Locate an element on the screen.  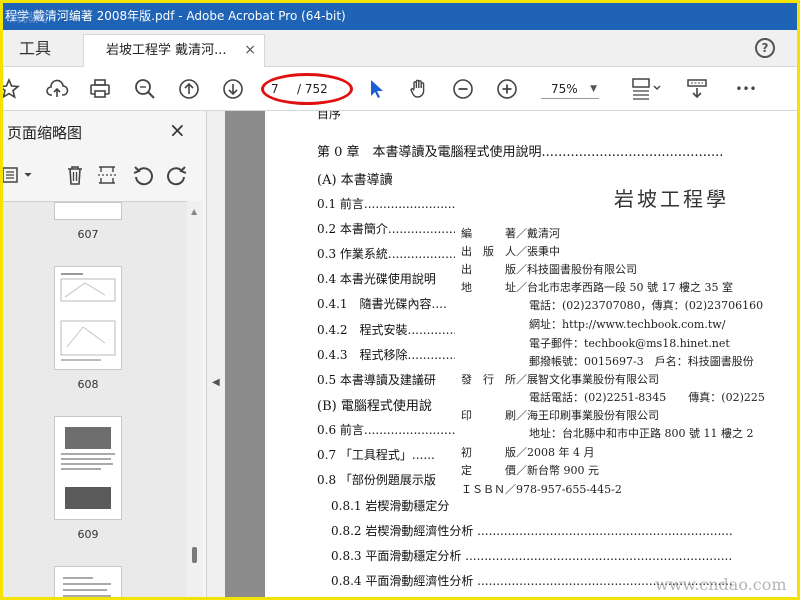
tab-document: 岩坡工程学 戴清河... × is located at coordinates (174, 50).